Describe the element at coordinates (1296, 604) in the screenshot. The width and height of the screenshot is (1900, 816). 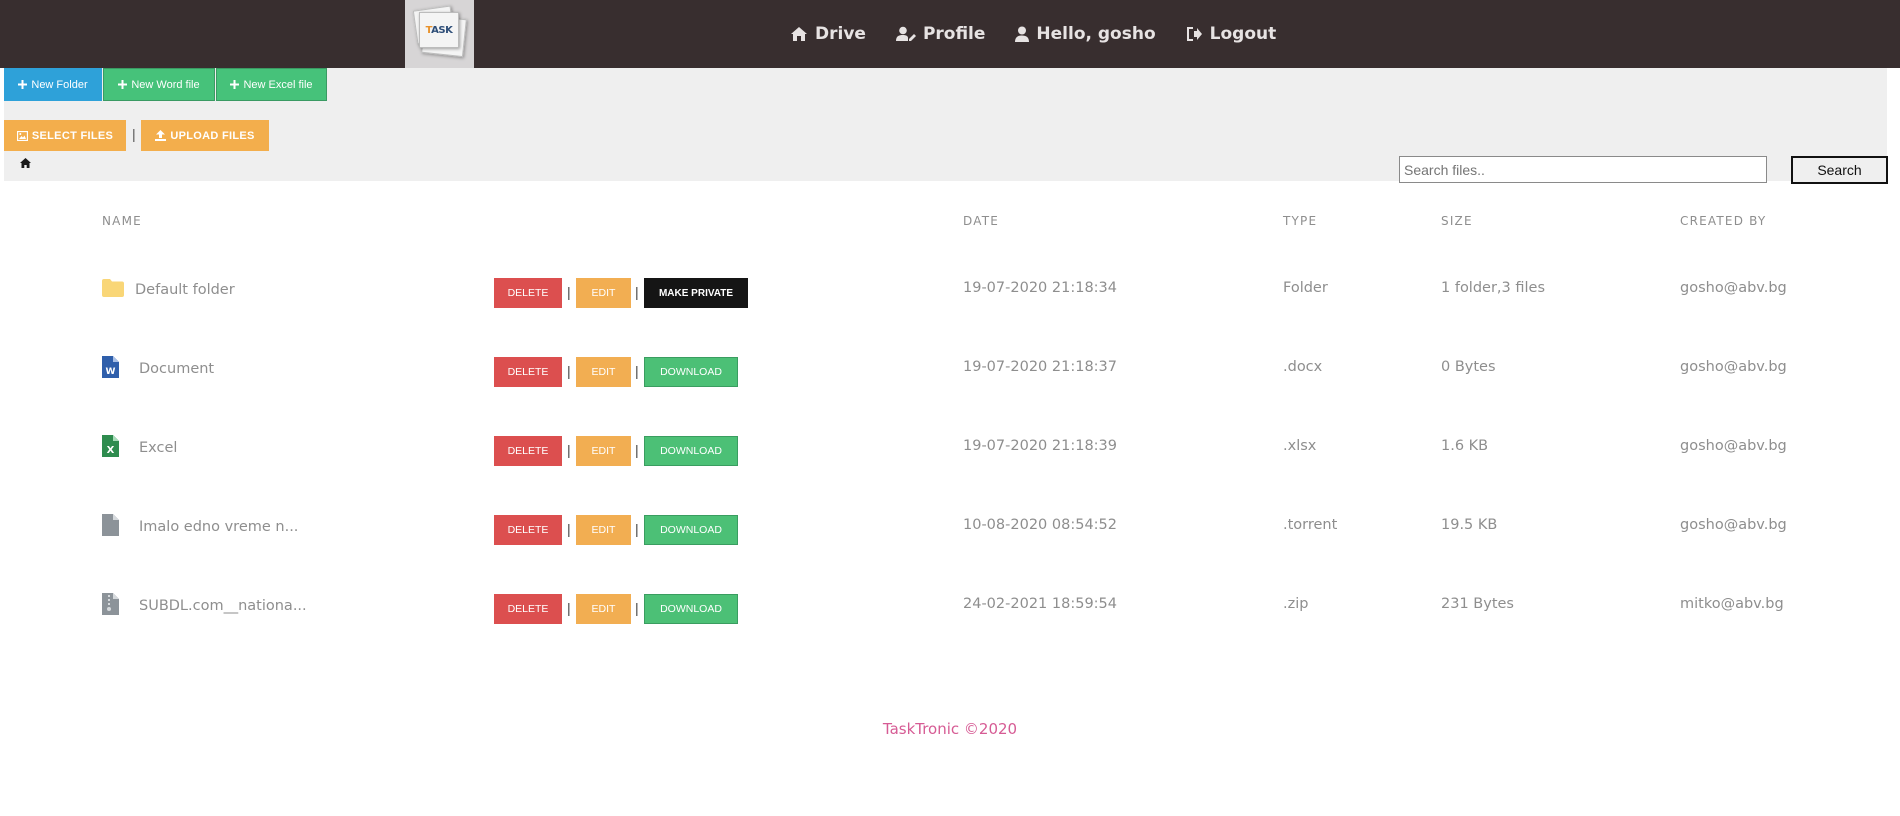
I see `file-type: .zip` at that location.